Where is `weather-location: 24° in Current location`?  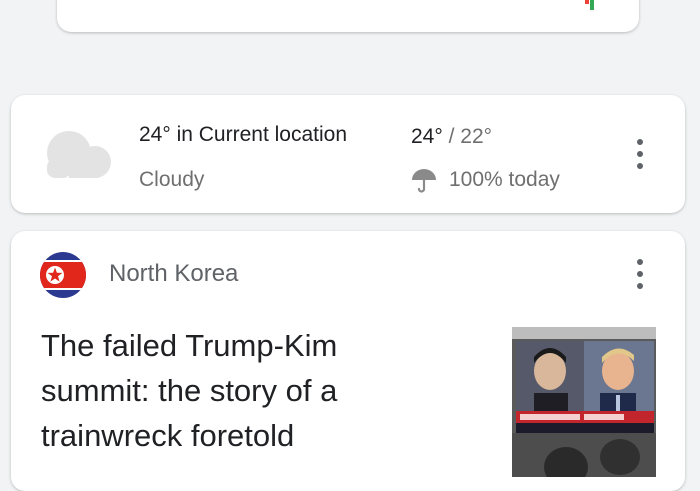
weather-location: 24° in Current location is located at coordinates (243, 134).